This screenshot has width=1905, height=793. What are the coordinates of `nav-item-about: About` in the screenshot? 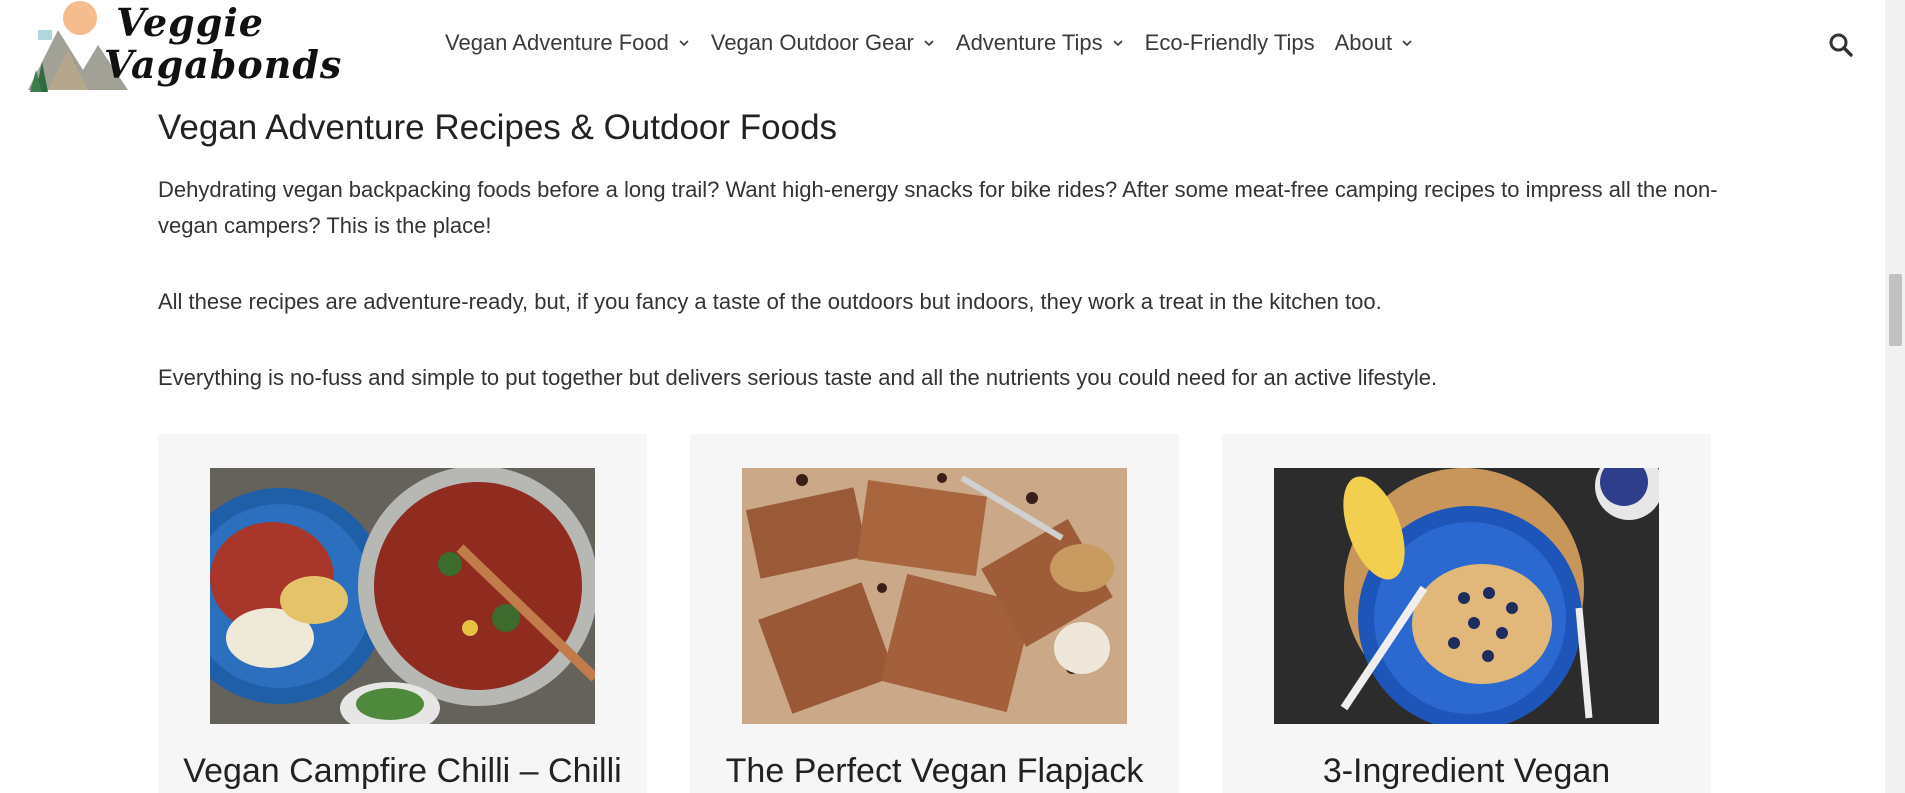 It's located at (1375, 43).